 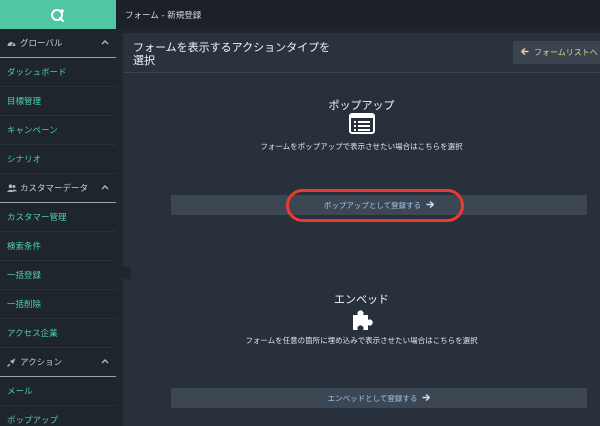 What do you see at coordinates (163, 15) in the screenshot?
I see `page-title: フォーム - 新規登録` at bounding box center [163, 15].